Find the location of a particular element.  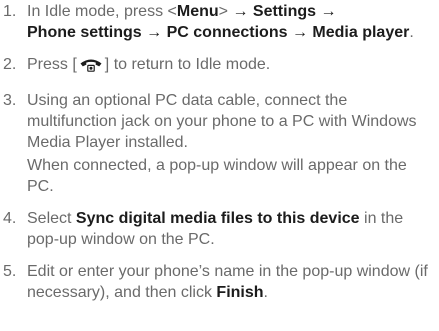

end-call-key-icon is located at coordinates (91, 68).